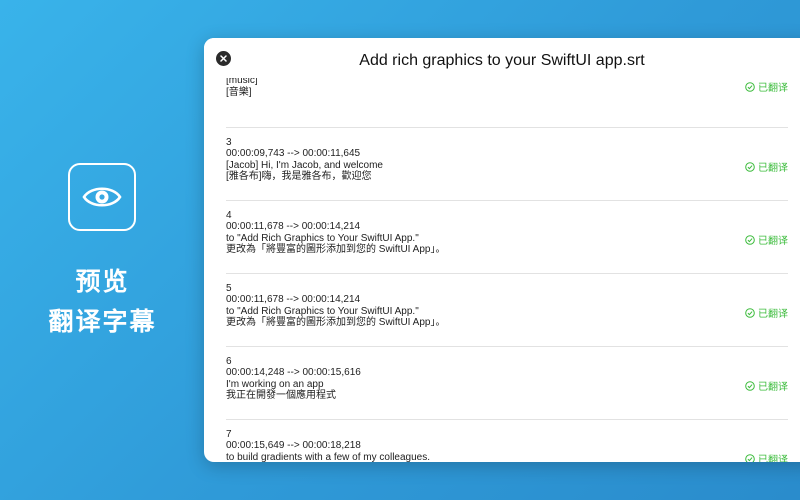 The width and height of the screenshot is (800, 500). I want to click on entry-index: 3, so click(229, 142).